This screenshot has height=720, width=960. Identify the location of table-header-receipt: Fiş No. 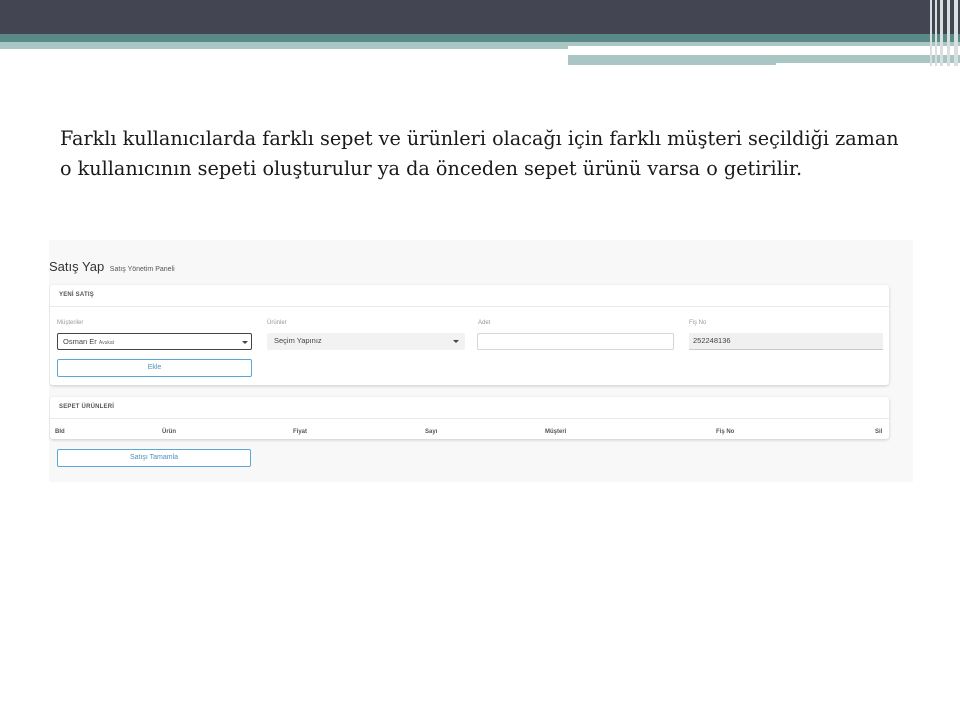
(725, 432).